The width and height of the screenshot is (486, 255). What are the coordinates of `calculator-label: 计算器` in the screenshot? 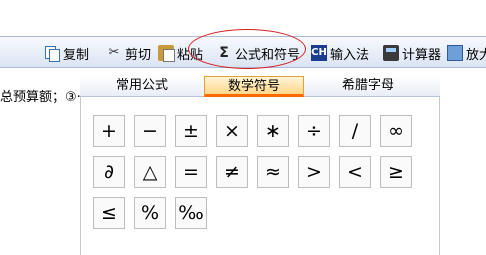 It's located at (422, 55).